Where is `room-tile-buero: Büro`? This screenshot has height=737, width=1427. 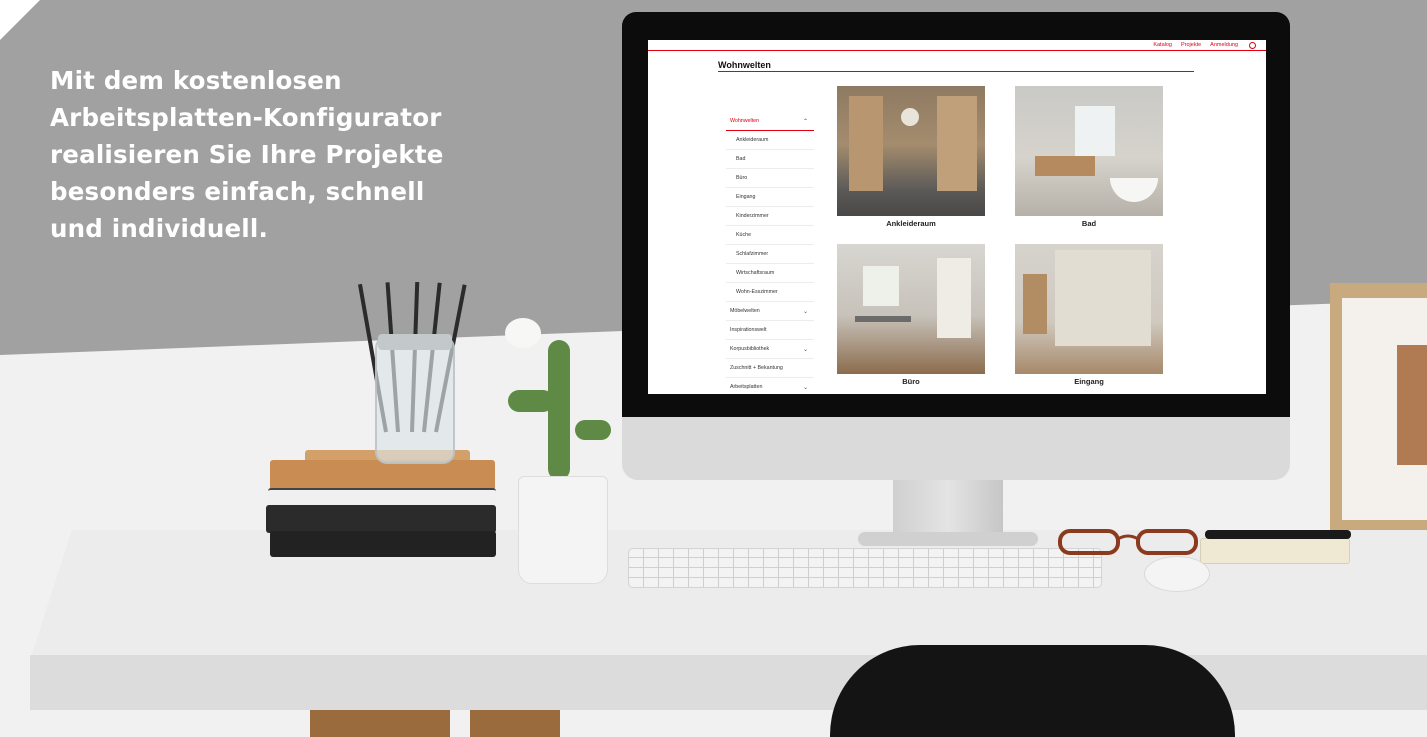 room-tile-buero: Büro is located at coordinates (911, 315).